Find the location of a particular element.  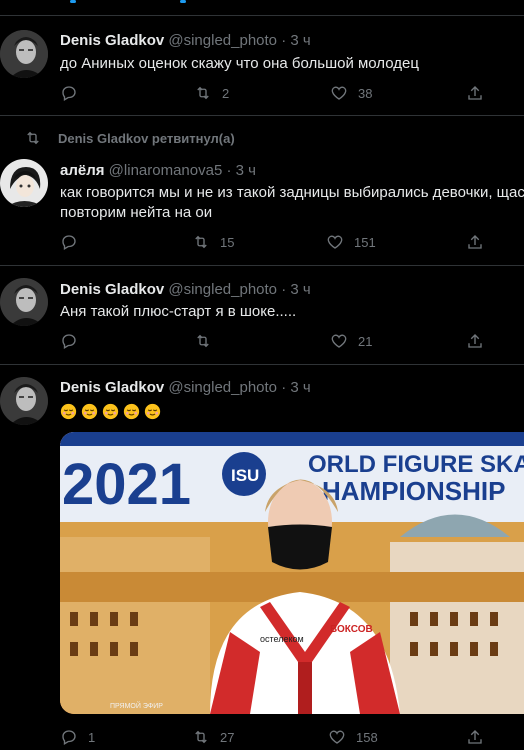

like-count: 21 is located at coordinates (365, 341).